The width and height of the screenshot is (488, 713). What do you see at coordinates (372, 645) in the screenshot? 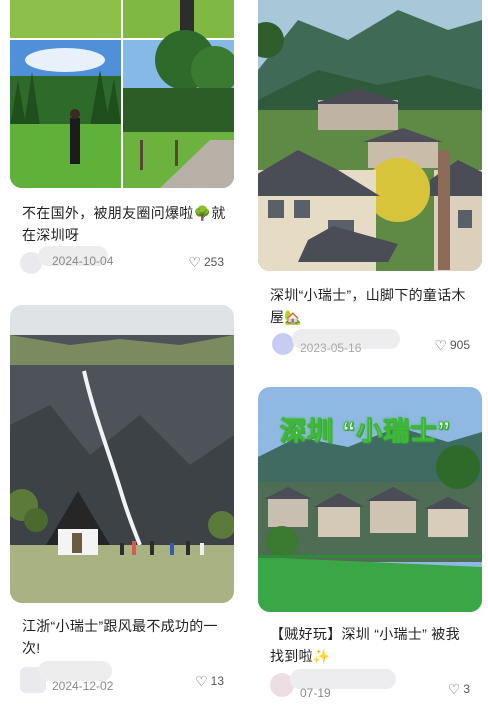
I see `post-4-title: 【贼好玩】深圳 “小瑞士” 被我 找到啦✨` at bounding box center [372, 645].